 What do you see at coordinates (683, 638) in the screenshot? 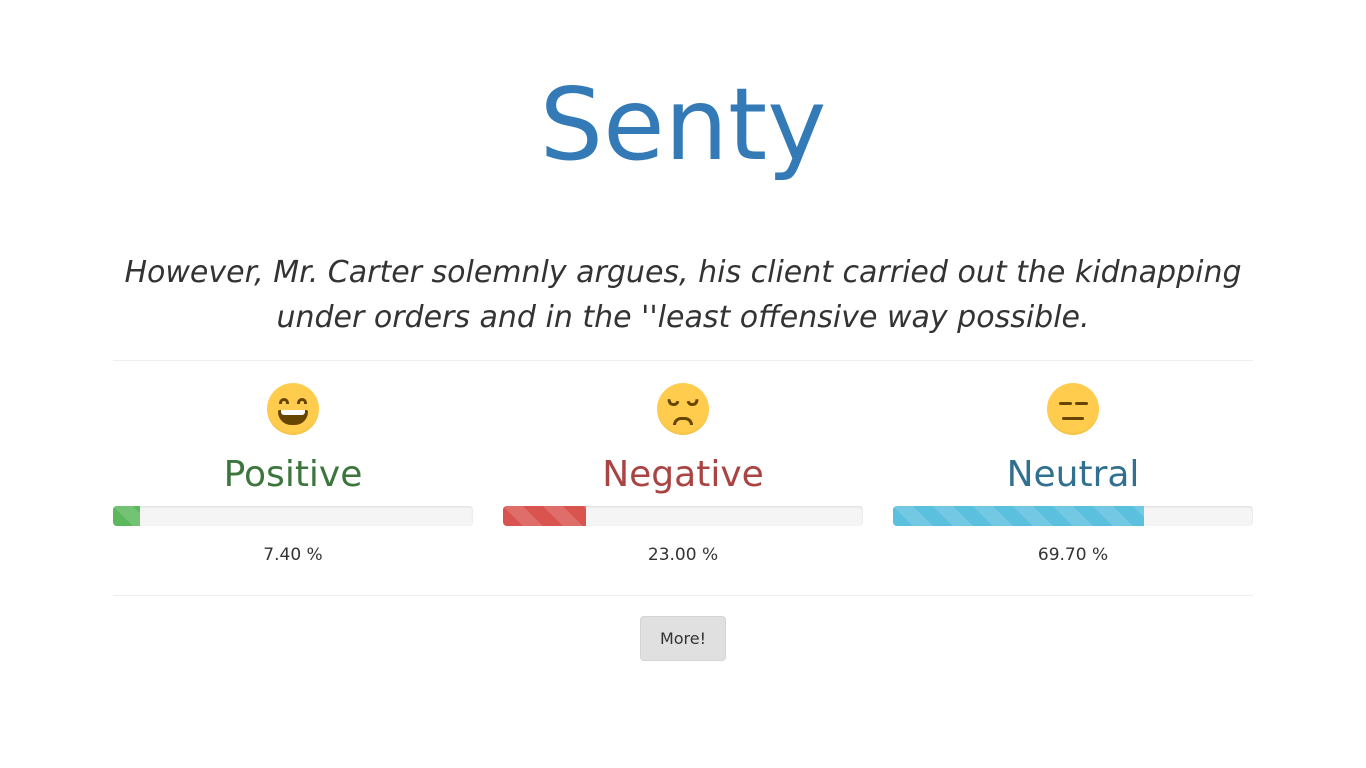
I see `more-button: More!` at bounding box center [683, 638].